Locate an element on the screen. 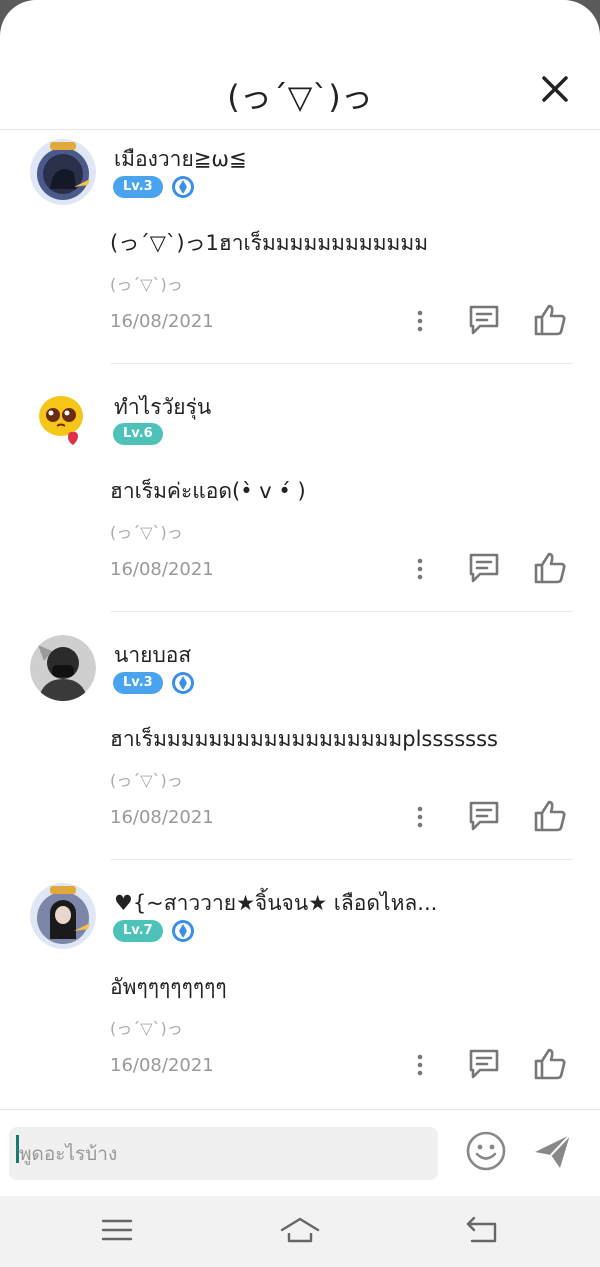  comment-input-bar is located at coordinates (300, 1152).